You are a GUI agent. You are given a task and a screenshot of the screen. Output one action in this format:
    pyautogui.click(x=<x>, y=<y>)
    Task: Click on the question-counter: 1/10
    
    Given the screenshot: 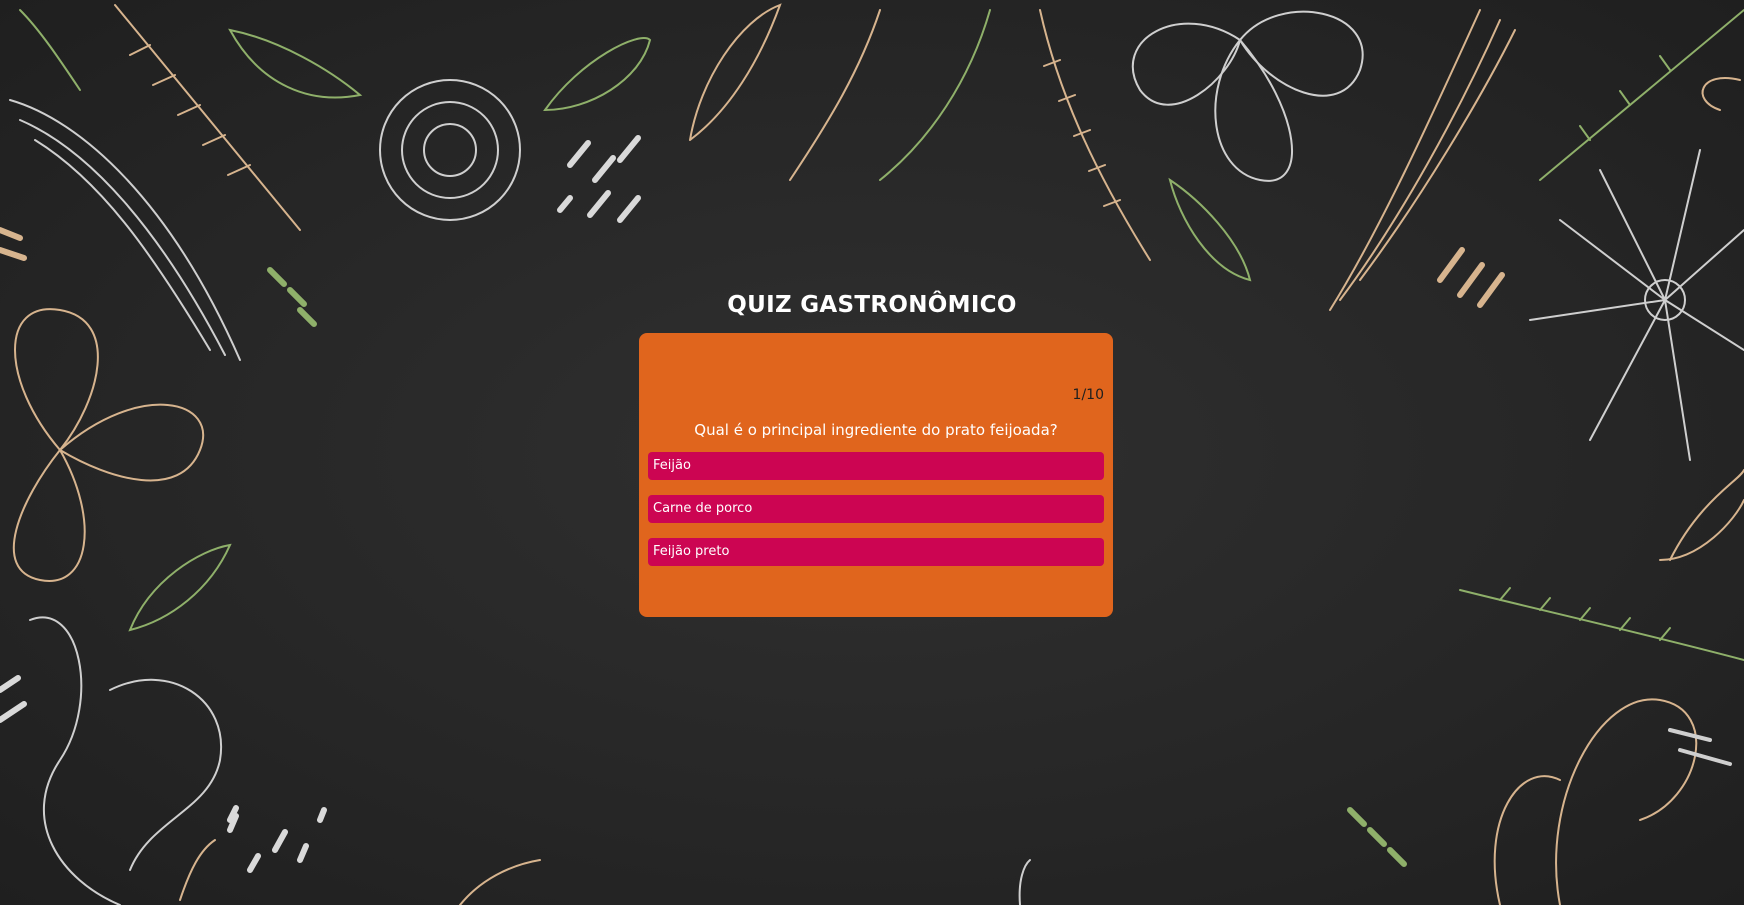 What is the action you would take?
    pyautogui.click(x=1088, y=395)
    